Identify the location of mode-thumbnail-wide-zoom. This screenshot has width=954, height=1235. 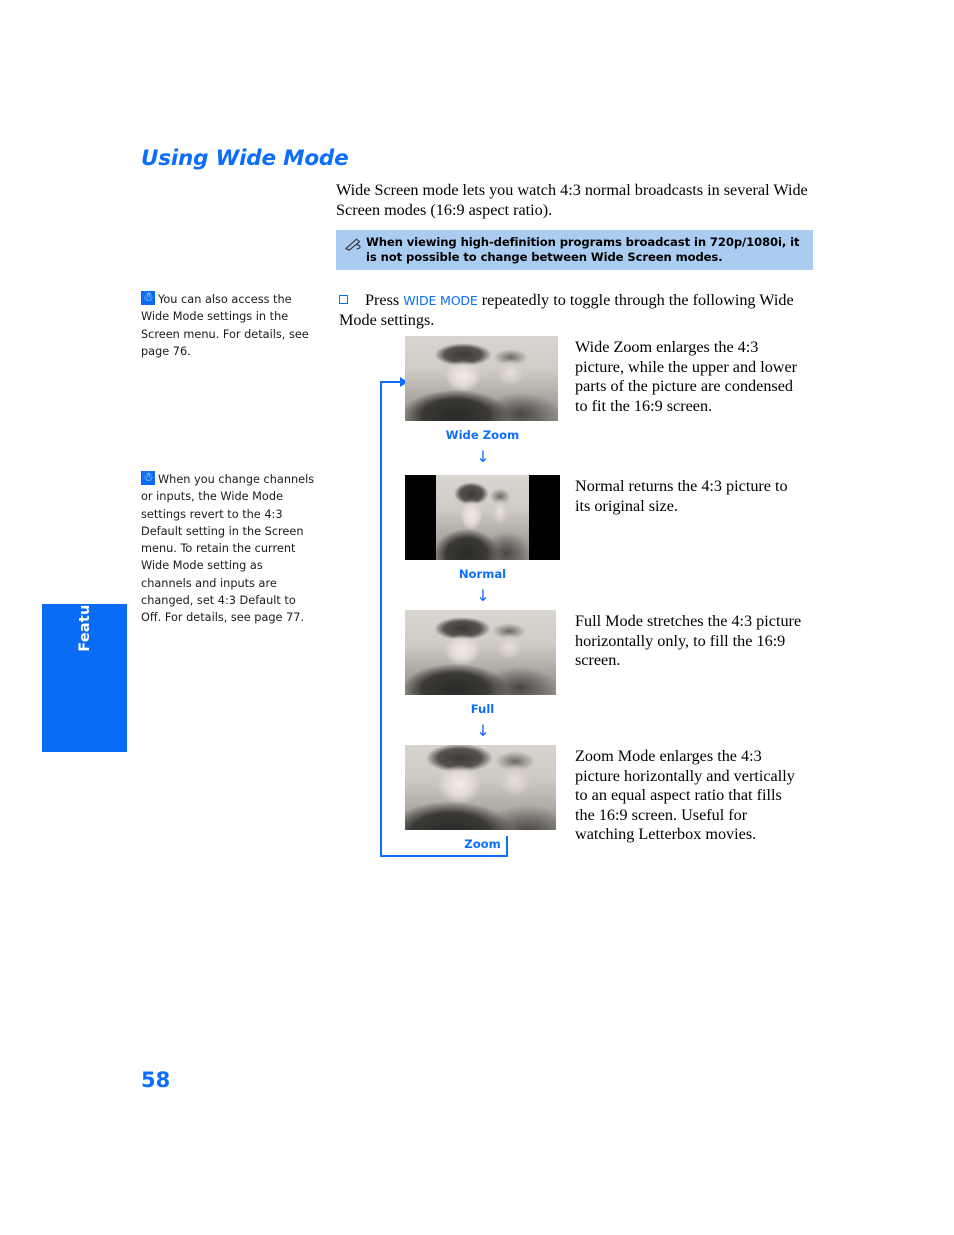
(481, 378).